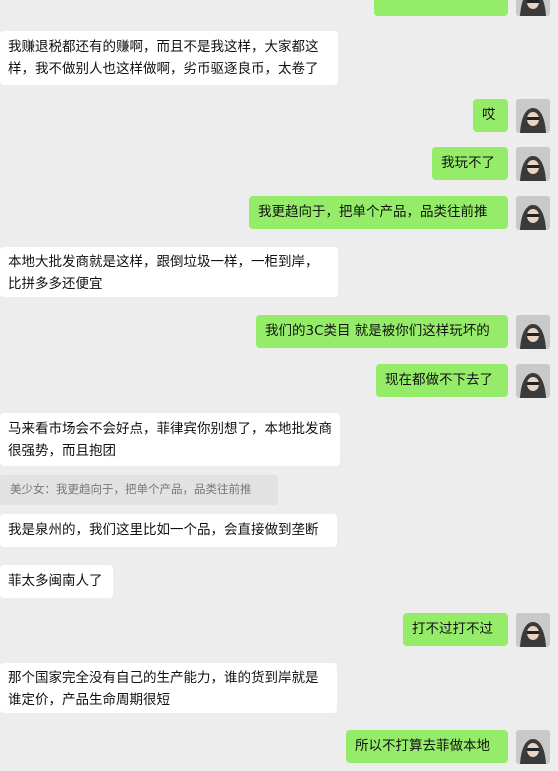 This screenshot has width=558, height=771. I want to click on message-bubble: 马来看市场会不会好点，菲律宾你别想了，本地批发商很强势，而且抱团, so click(170, 439).